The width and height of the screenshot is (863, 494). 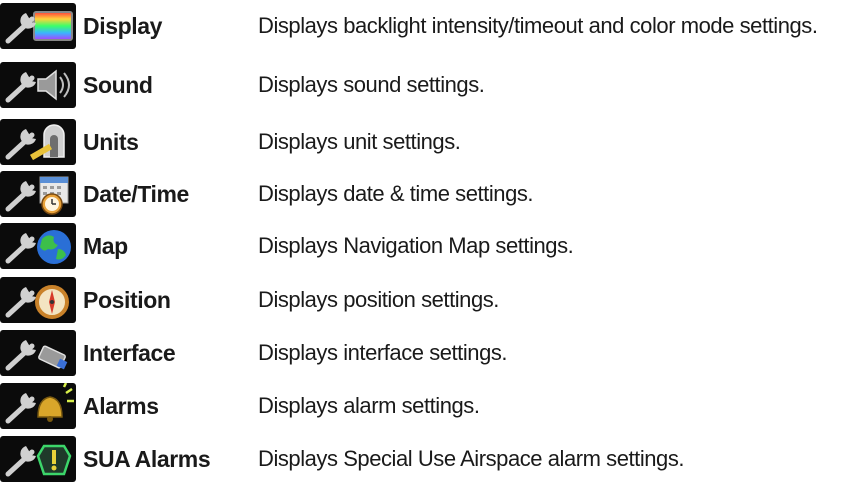 I want to click on settings-row-sound: Sound Displays sound settings., so click(x=431, y=85).